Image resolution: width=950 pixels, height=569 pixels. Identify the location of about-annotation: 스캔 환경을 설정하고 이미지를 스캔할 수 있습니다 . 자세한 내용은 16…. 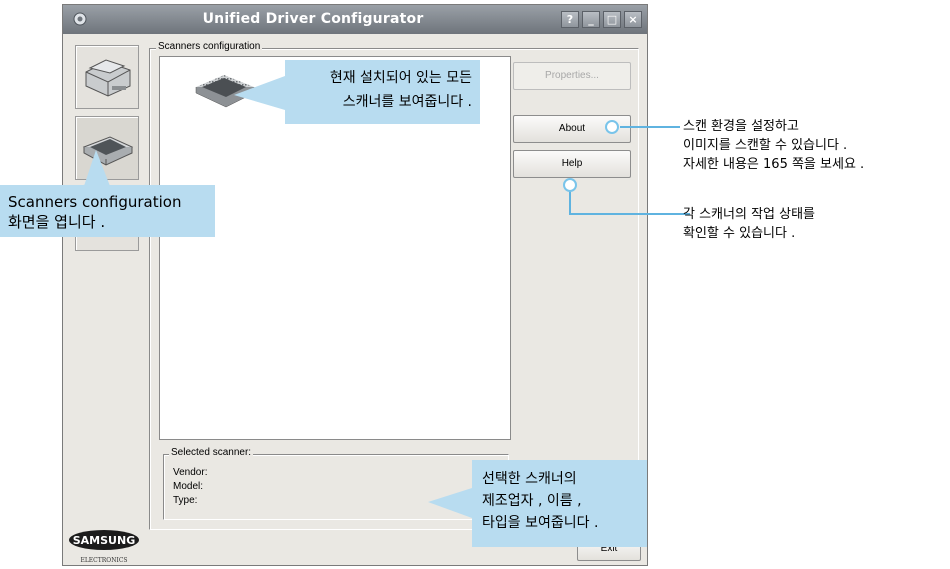
(774, 145).